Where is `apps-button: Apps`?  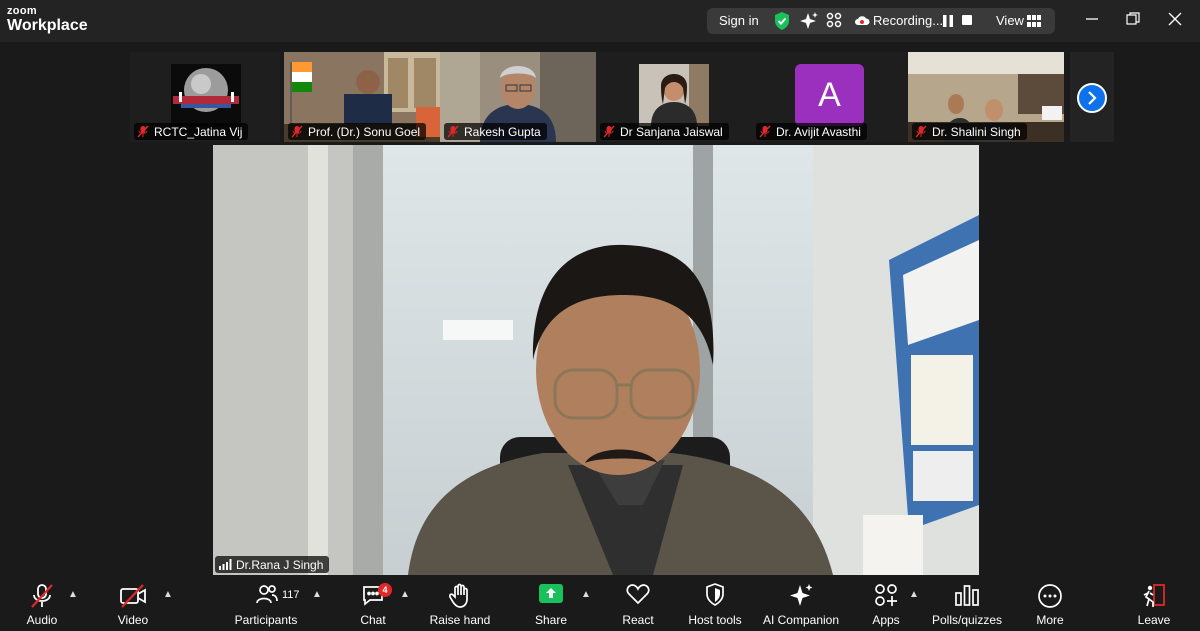 apps-button: Apps is located at coordinates (886, 603).